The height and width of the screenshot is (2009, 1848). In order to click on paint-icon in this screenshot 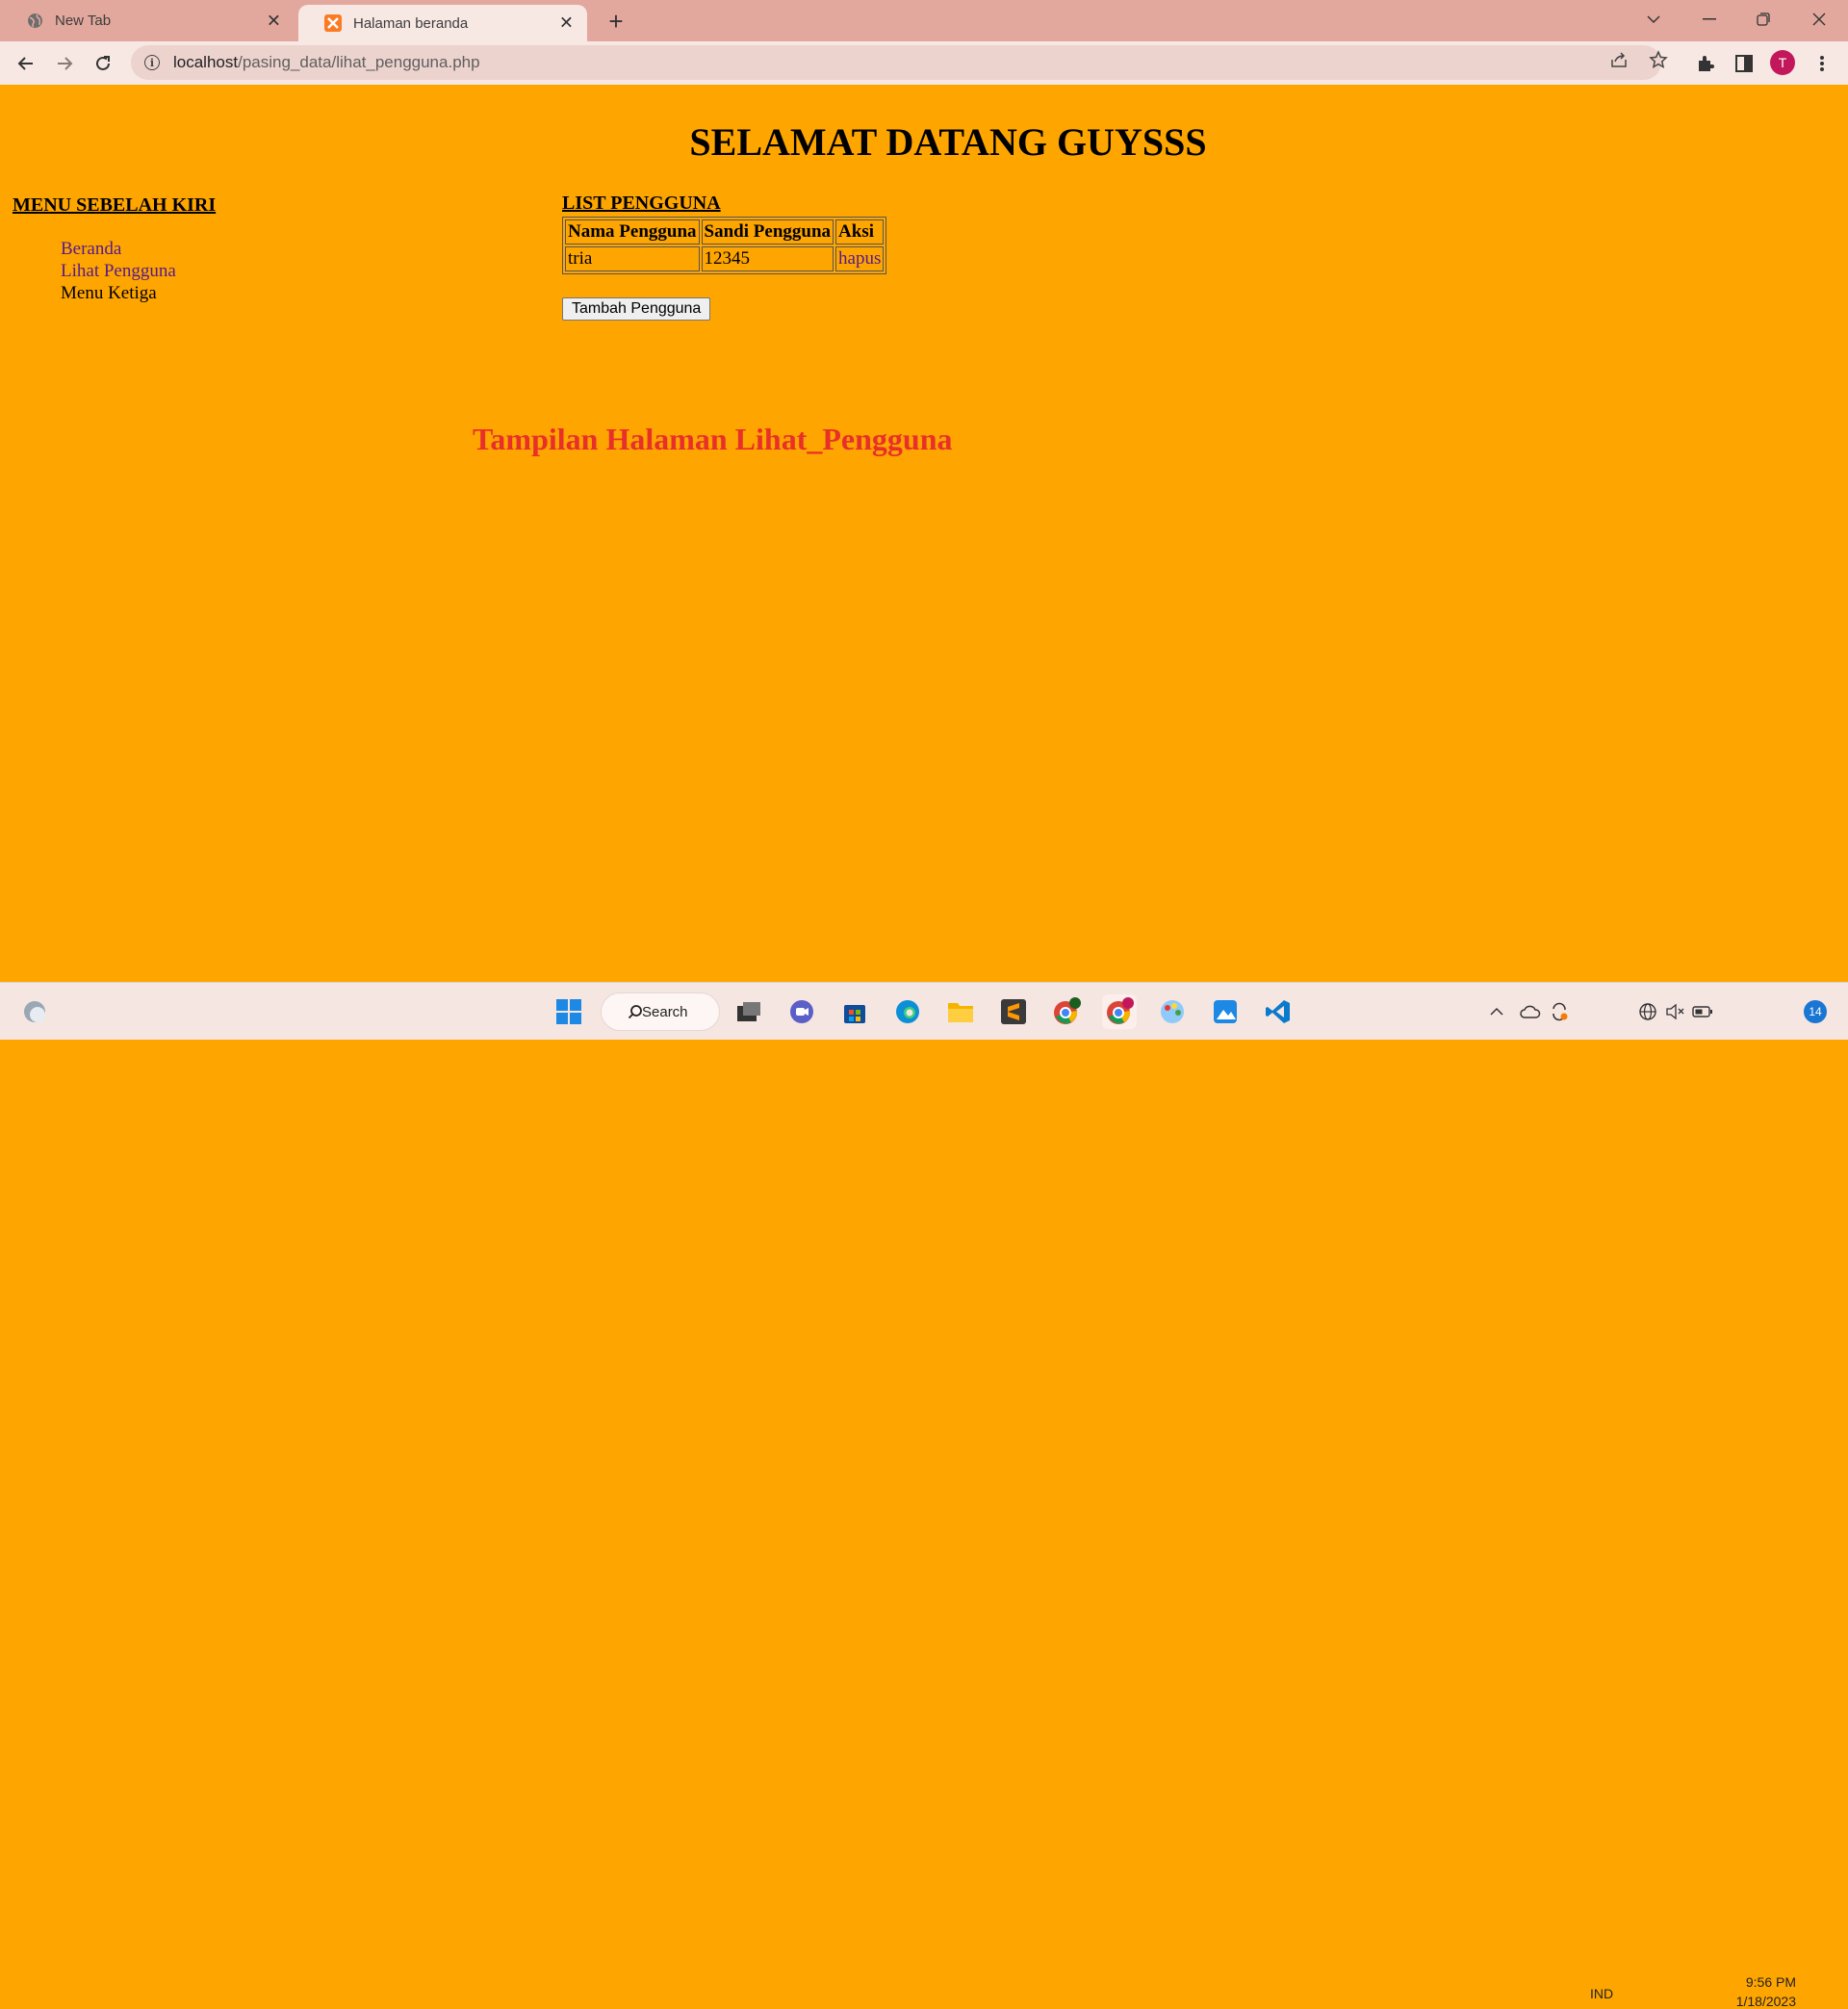, I will do `click(1172, 1011)`.